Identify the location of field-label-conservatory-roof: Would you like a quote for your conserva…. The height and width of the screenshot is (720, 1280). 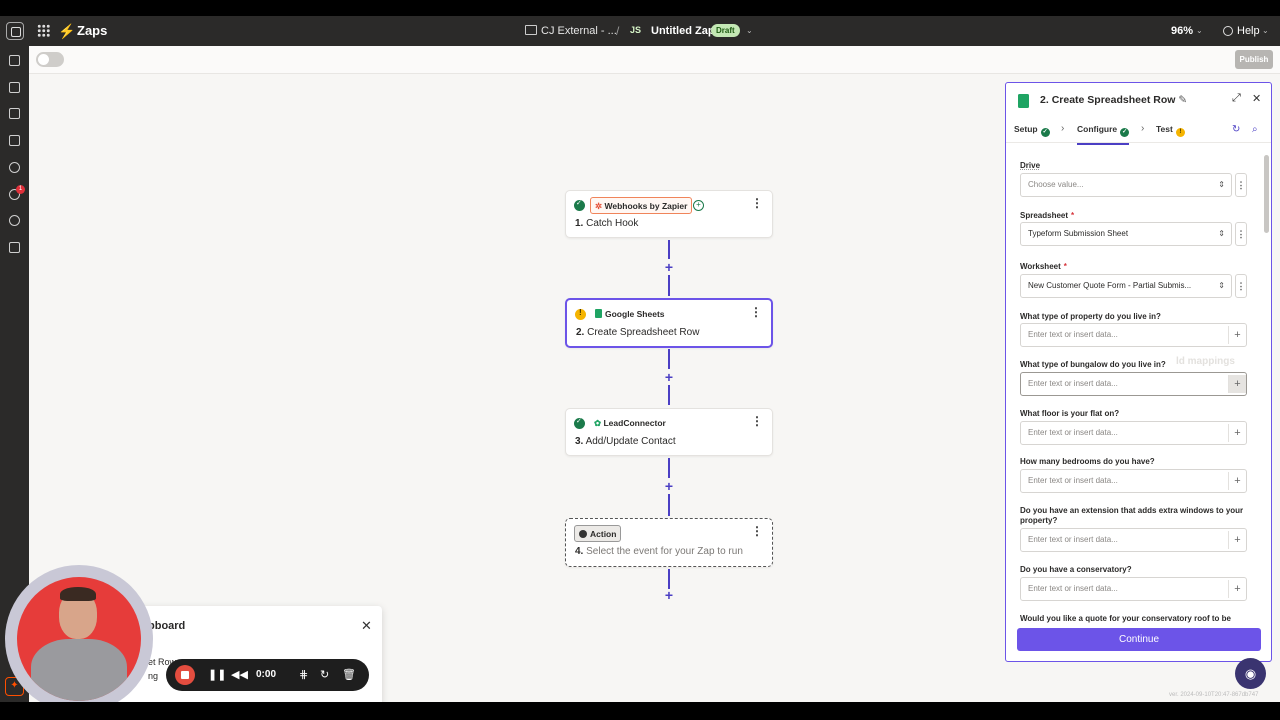
(1125, 618).